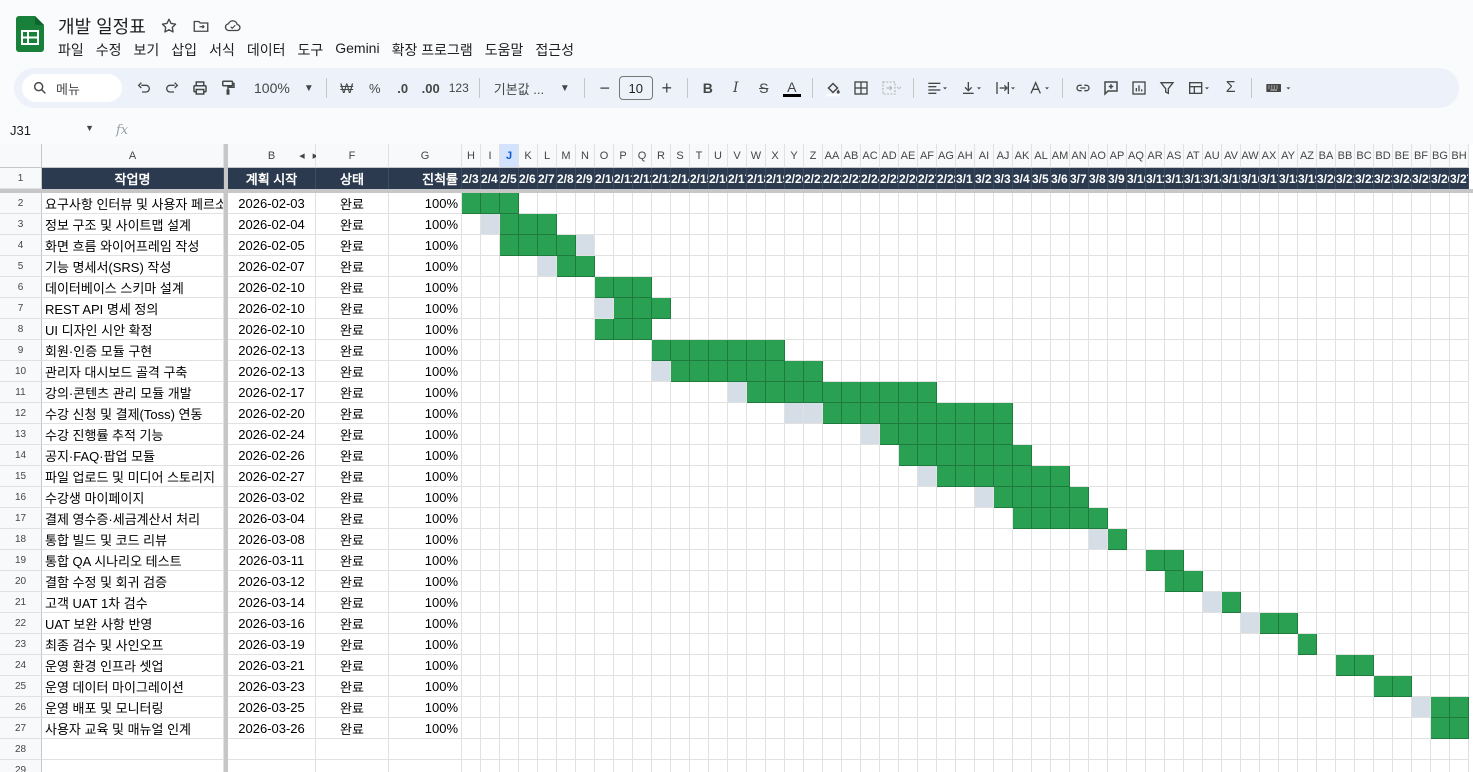  I want to click on cell-task: 기능 명세서(SRS) 작성, so click(133, 266).